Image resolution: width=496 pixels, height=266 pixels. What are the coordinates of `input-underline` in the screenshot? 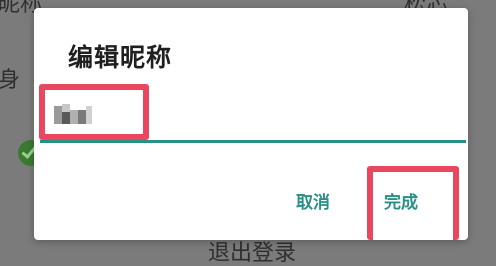 It's located at (253, 141).